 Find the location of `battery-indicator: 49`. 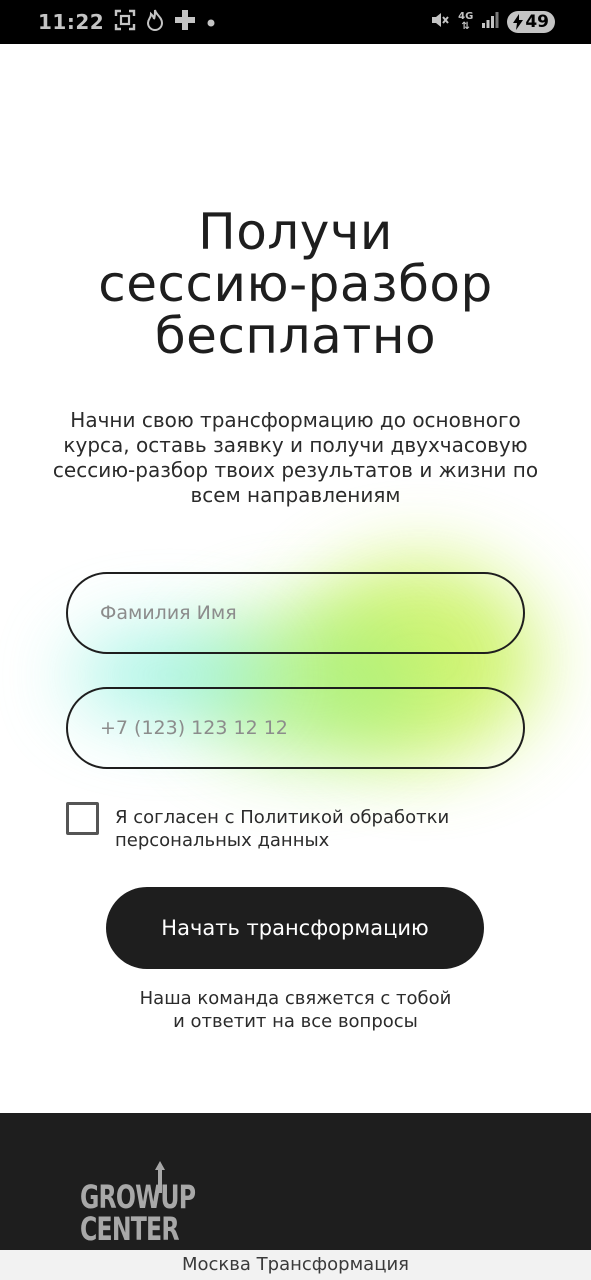

battery-indicator: 49 is located at coordinates (531, 22).